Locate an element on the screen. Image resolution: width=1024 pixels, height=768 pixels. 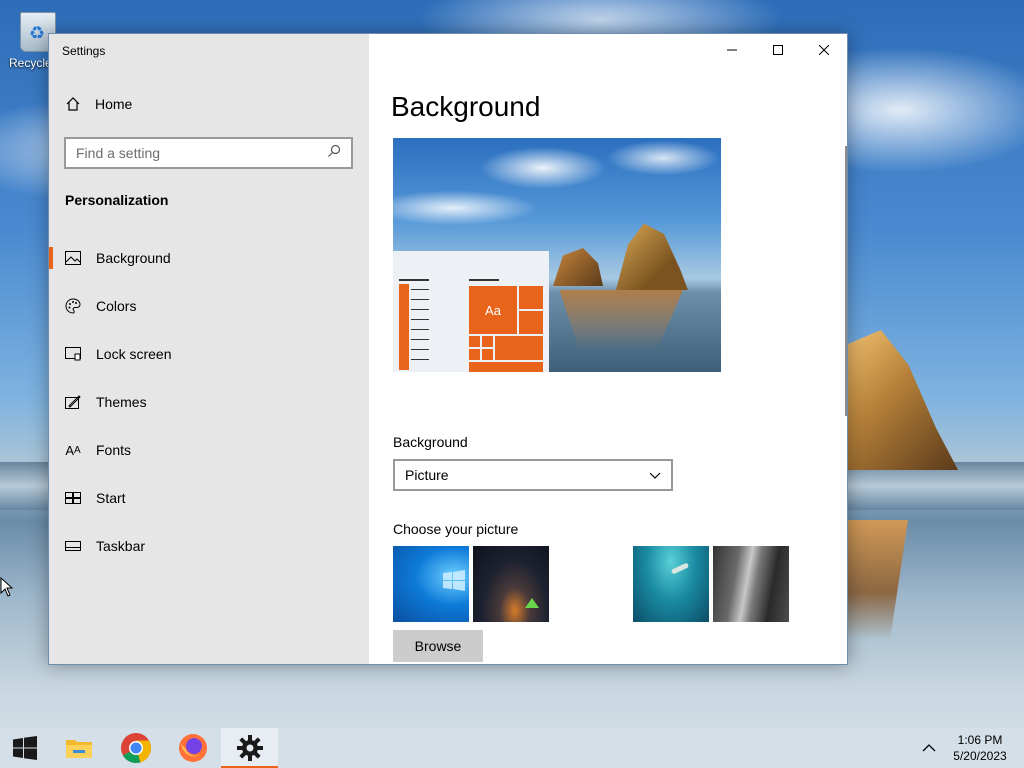
sidebar-item-label: Themes is located at coordinates (121, 402).